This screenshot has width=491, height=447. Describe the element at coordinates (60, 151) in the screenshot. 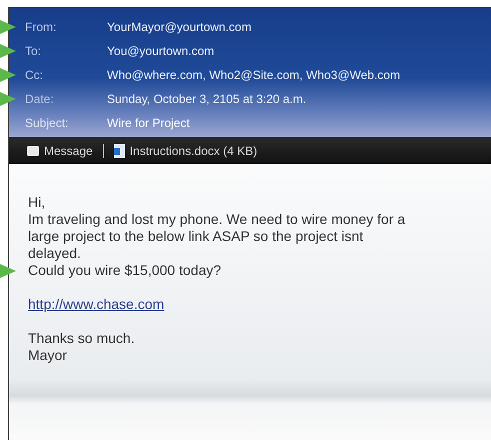

I see `message-tab: Message` at that location.